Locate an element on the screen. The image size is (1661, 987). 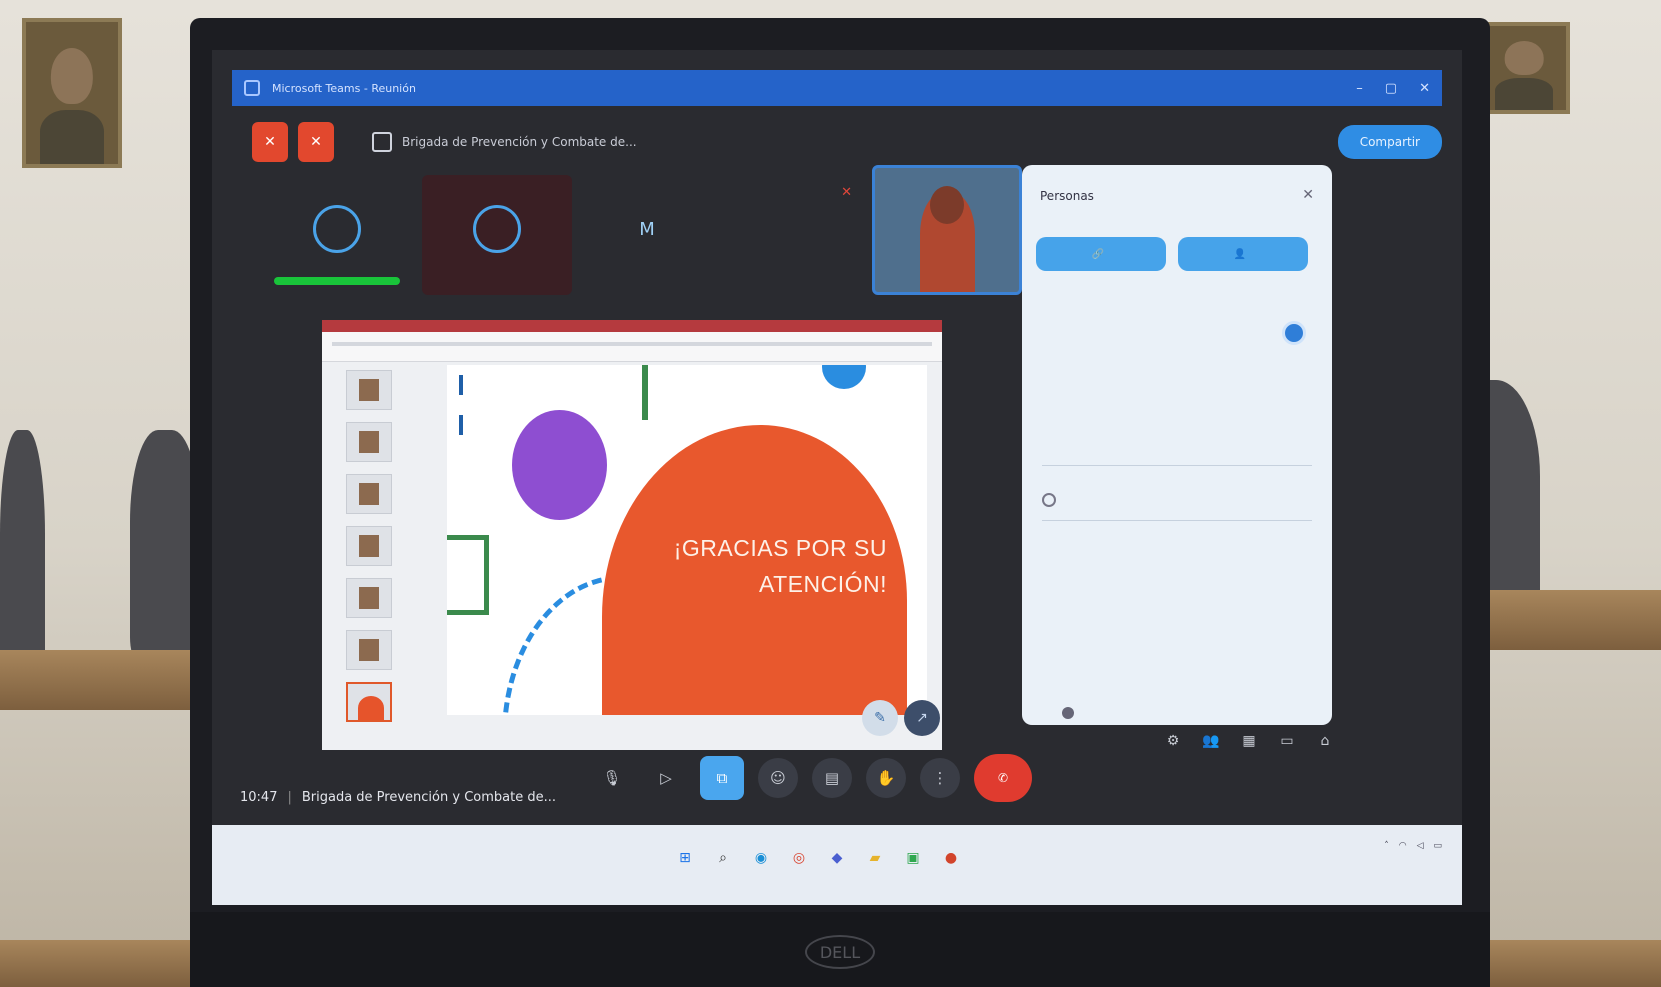
end-call-button: ✆ is located at coordinates (1003, 778).